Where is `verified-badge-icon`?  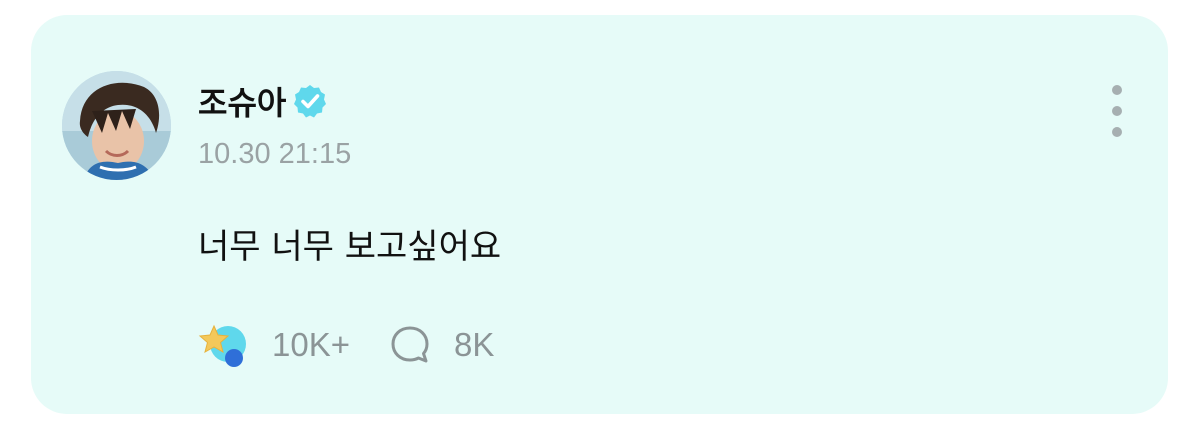 verified-badge-icon is located at coordinates (310, 101).